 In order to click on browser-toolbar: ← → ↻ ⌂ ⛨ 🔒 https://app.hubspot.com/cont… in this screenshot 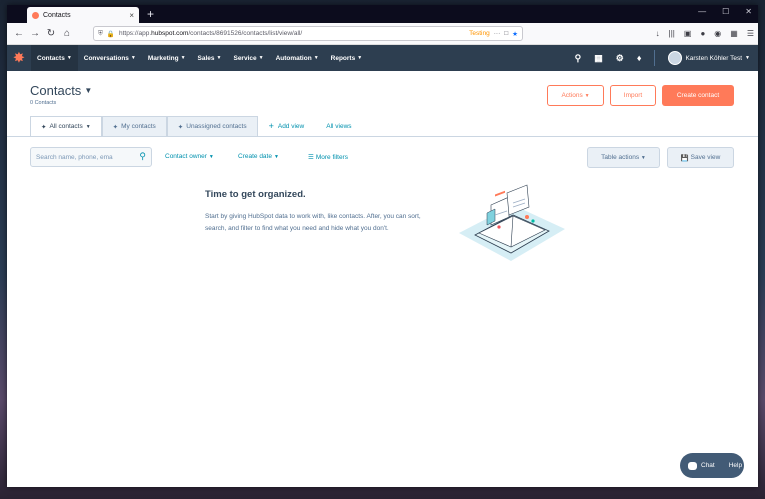, I will do `click(382, 34)`.